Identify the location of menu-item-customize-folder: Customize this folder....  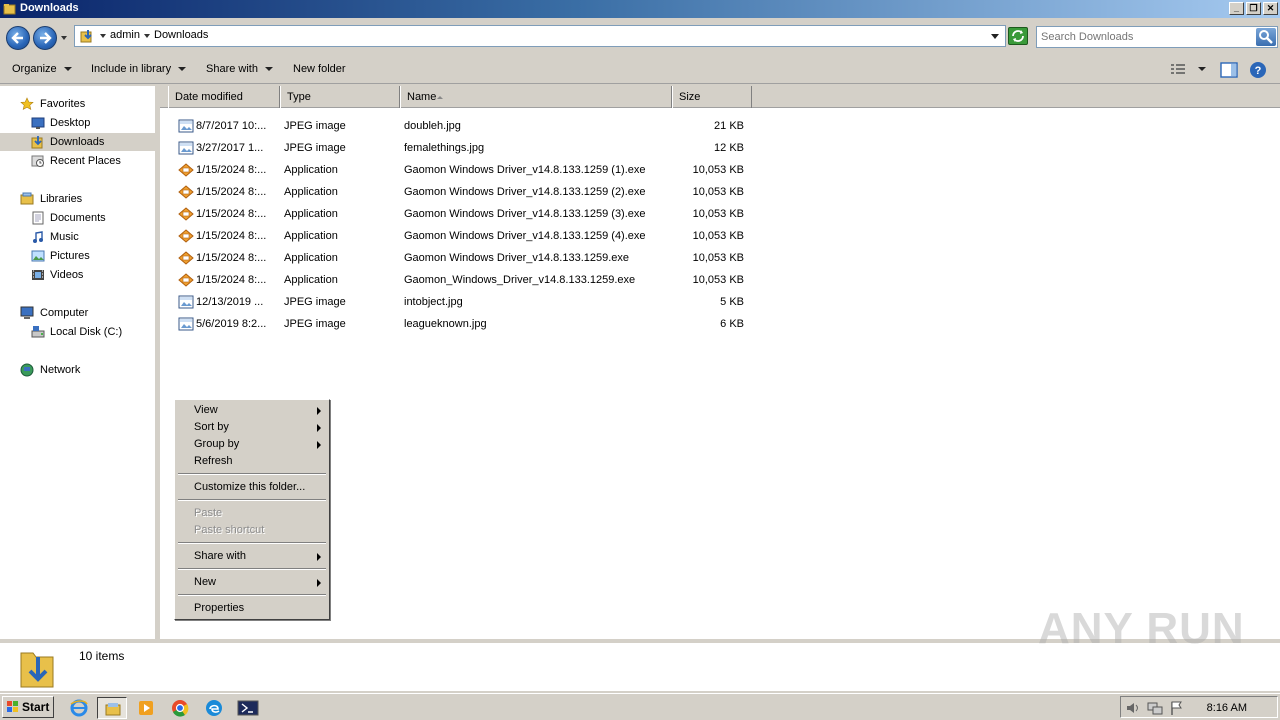
(252, 487).